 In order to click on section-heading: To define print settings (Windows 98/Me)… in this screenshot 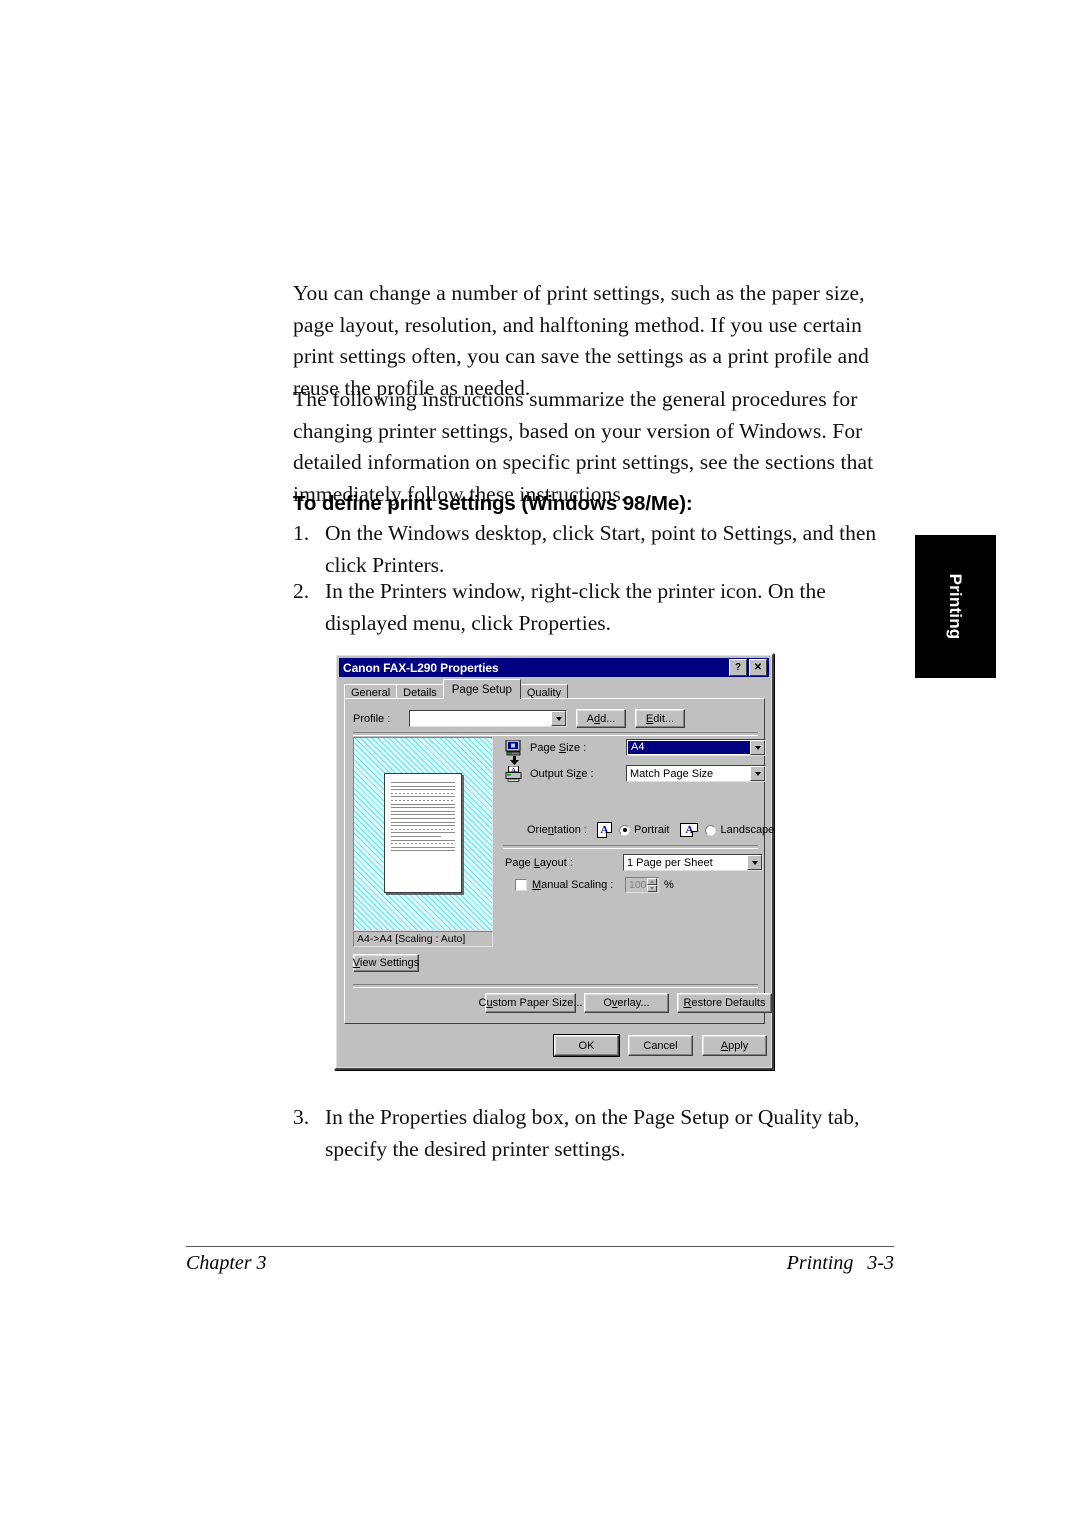, I will do `click(493, 503)`.